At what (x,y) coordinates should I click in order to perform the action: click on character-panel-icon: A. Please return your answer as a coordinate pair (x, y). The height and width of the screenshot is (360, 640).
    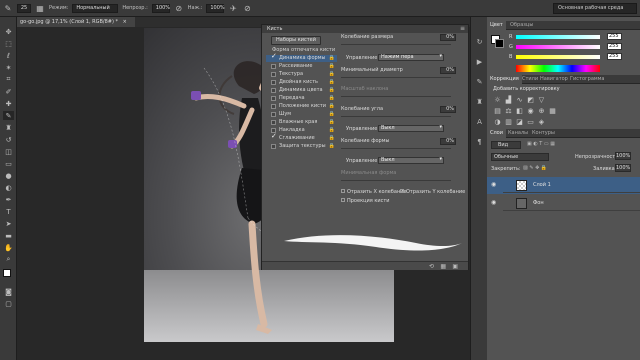
    Looking at the image, I should click on (479, 121).